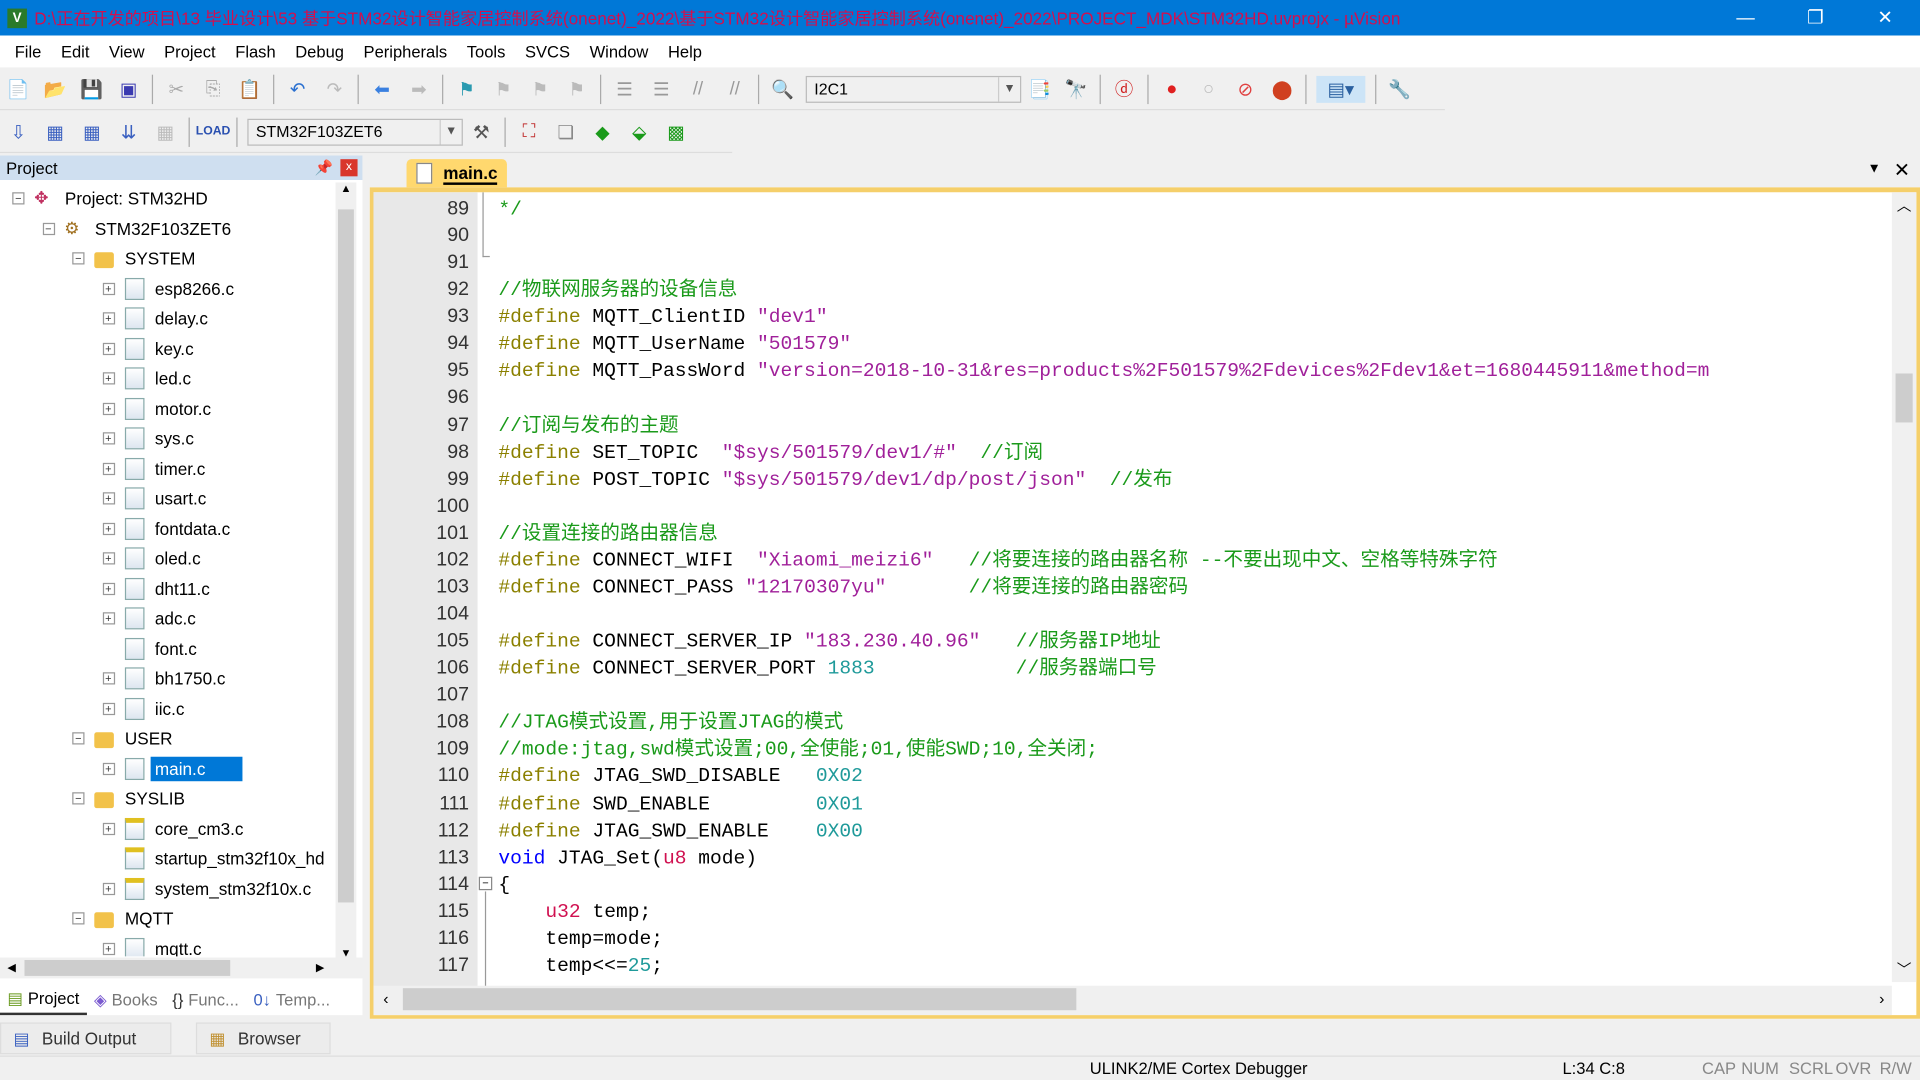 This screenshot has height=1080, width=1920. What do you see at coordinates (43, 1000) in the screenshot?
I see `tab-project: ▤ Project` at bounding box center [43, 1000].